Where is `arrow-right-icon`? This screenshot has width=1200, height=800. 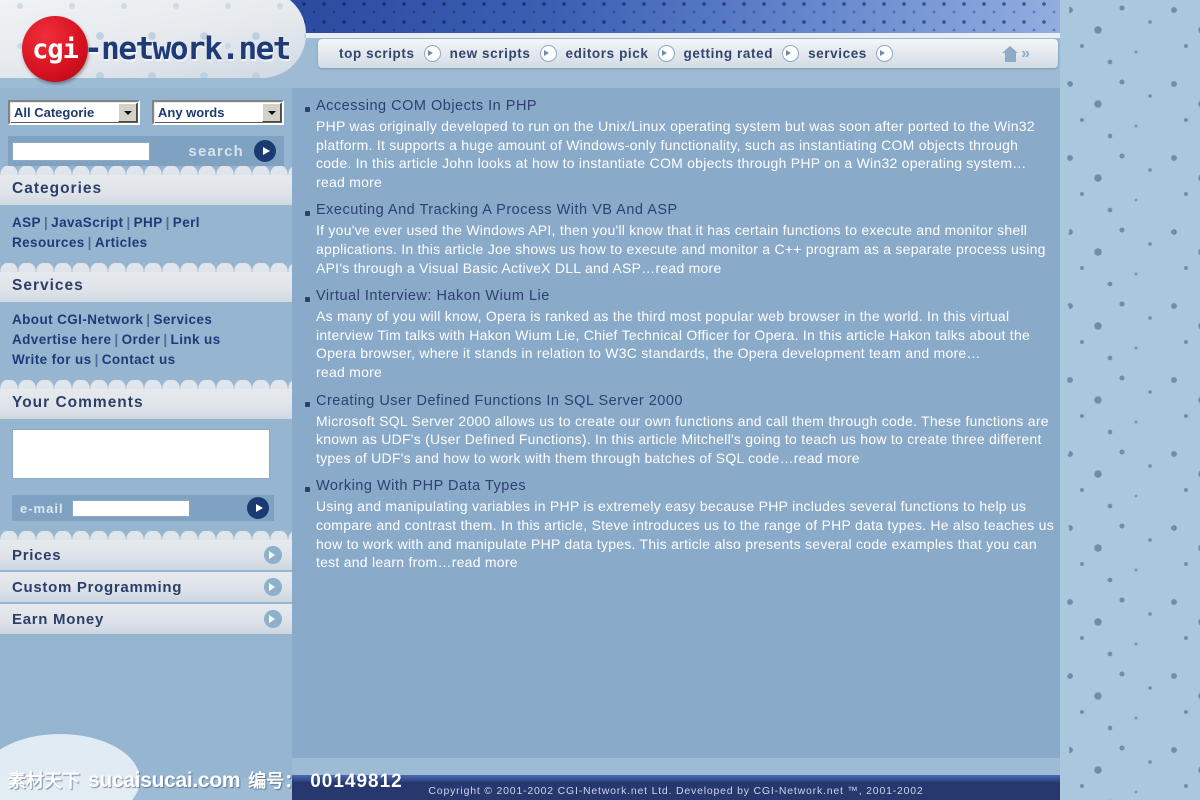 arrow-right-icon is located at coordinates (273, 619).